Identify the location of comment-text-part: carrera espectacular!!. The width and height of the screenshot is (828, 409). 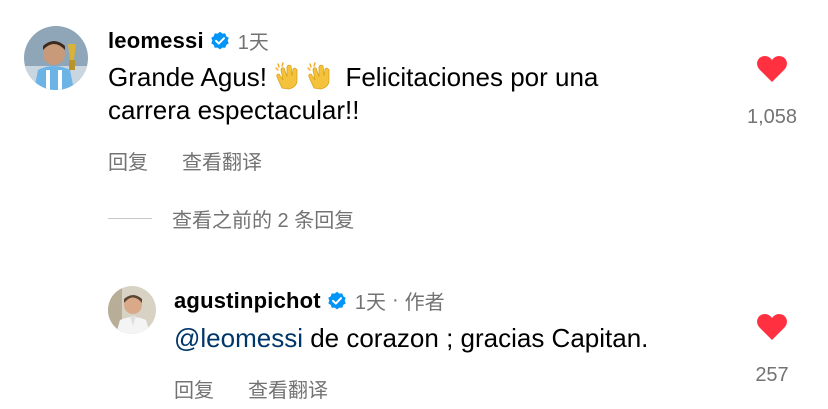
(234, 110).